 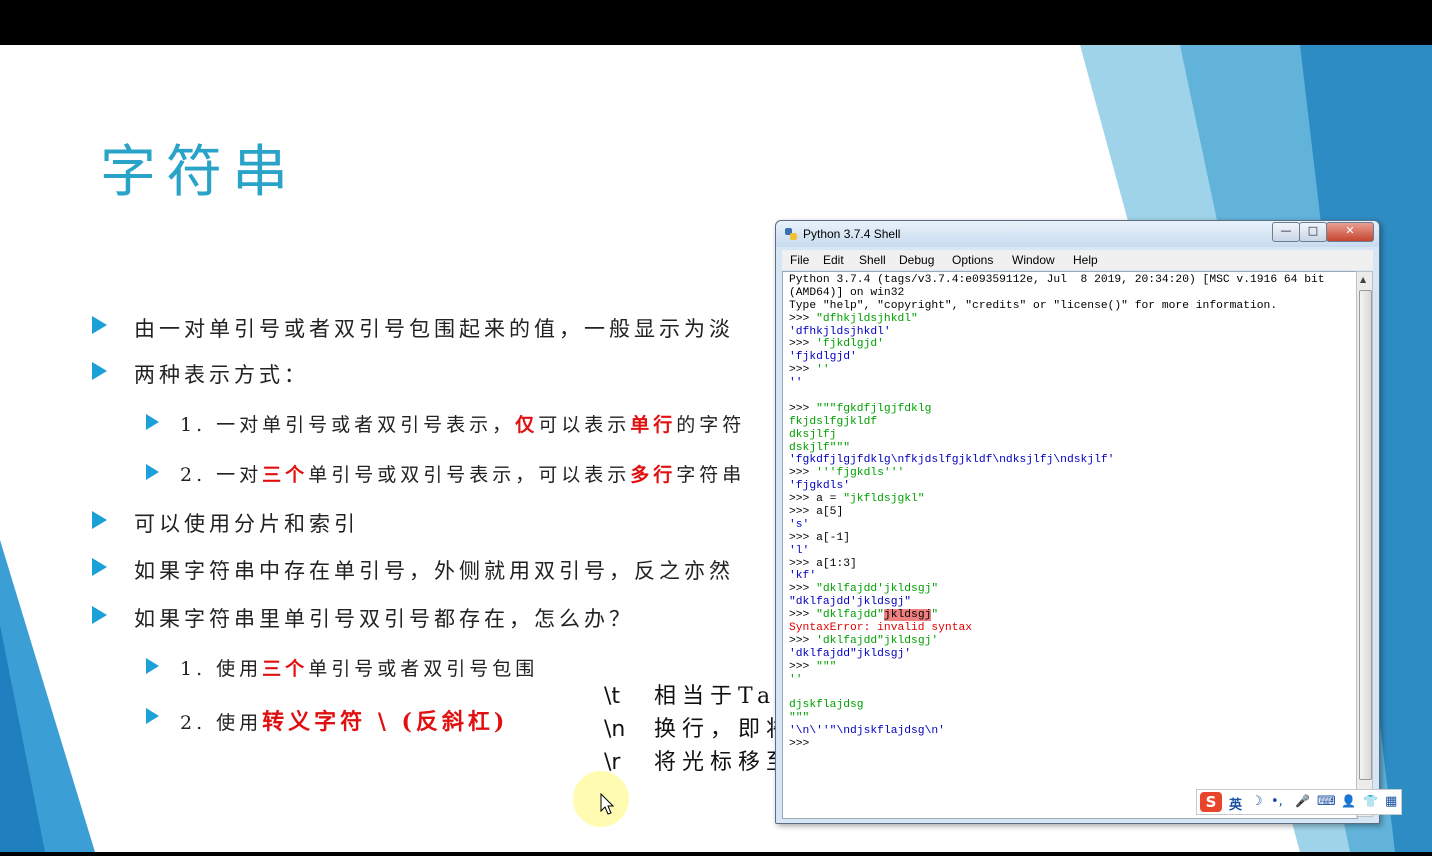 I want to click on shell-line: (AMD64)] on win32, so click(x=1057, y=293).